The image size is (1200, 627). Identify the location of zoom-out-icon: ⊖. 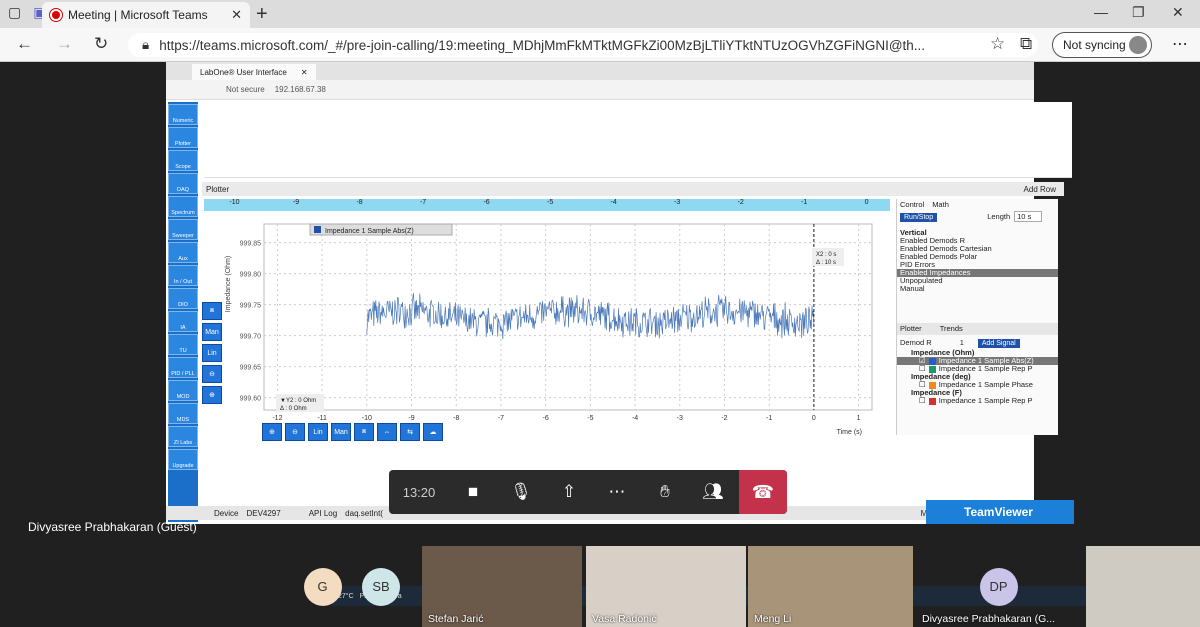
(212, 374).